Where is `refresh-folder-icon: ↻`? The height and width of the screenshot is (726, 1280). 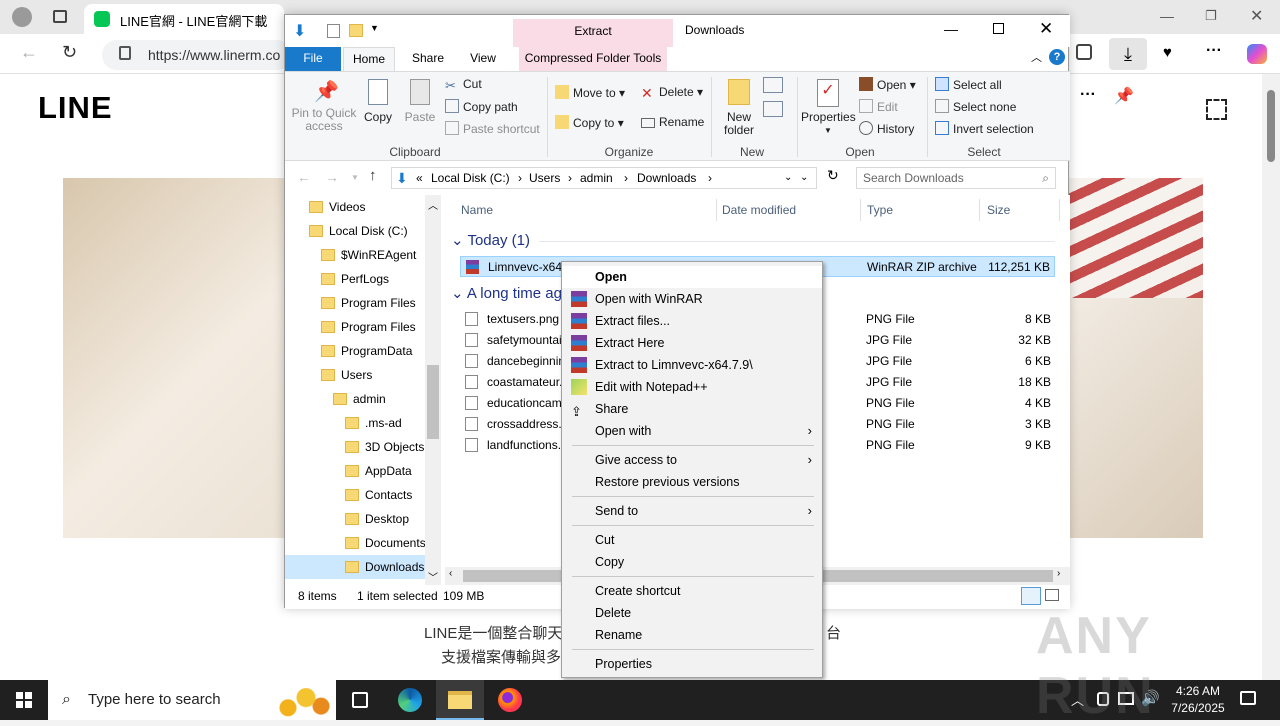
refresh-folder-icon: ↻ is located at coordinates (833, 175).